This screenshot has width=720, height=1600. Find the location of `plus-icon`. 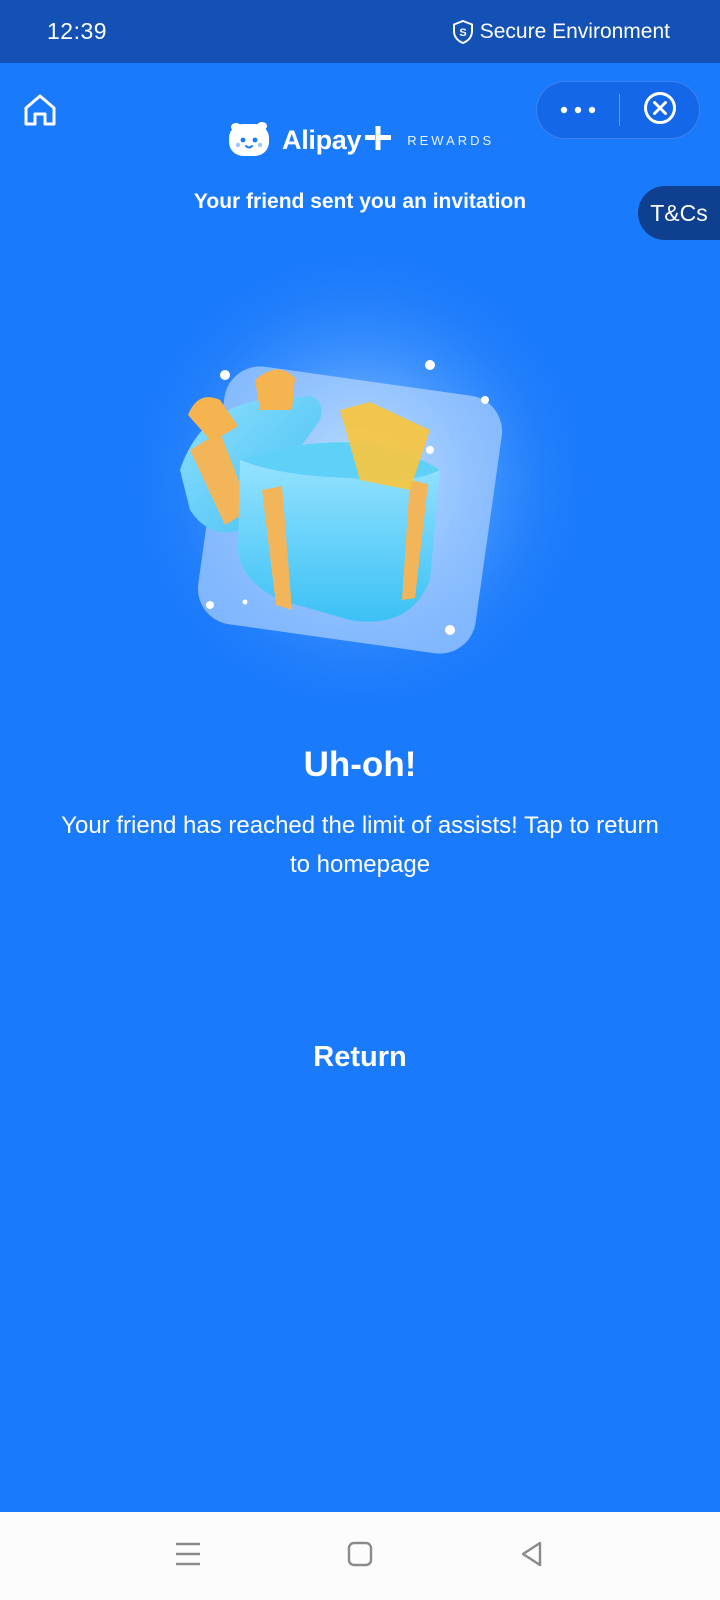

plus-icon is located at coordinates (378, 140).